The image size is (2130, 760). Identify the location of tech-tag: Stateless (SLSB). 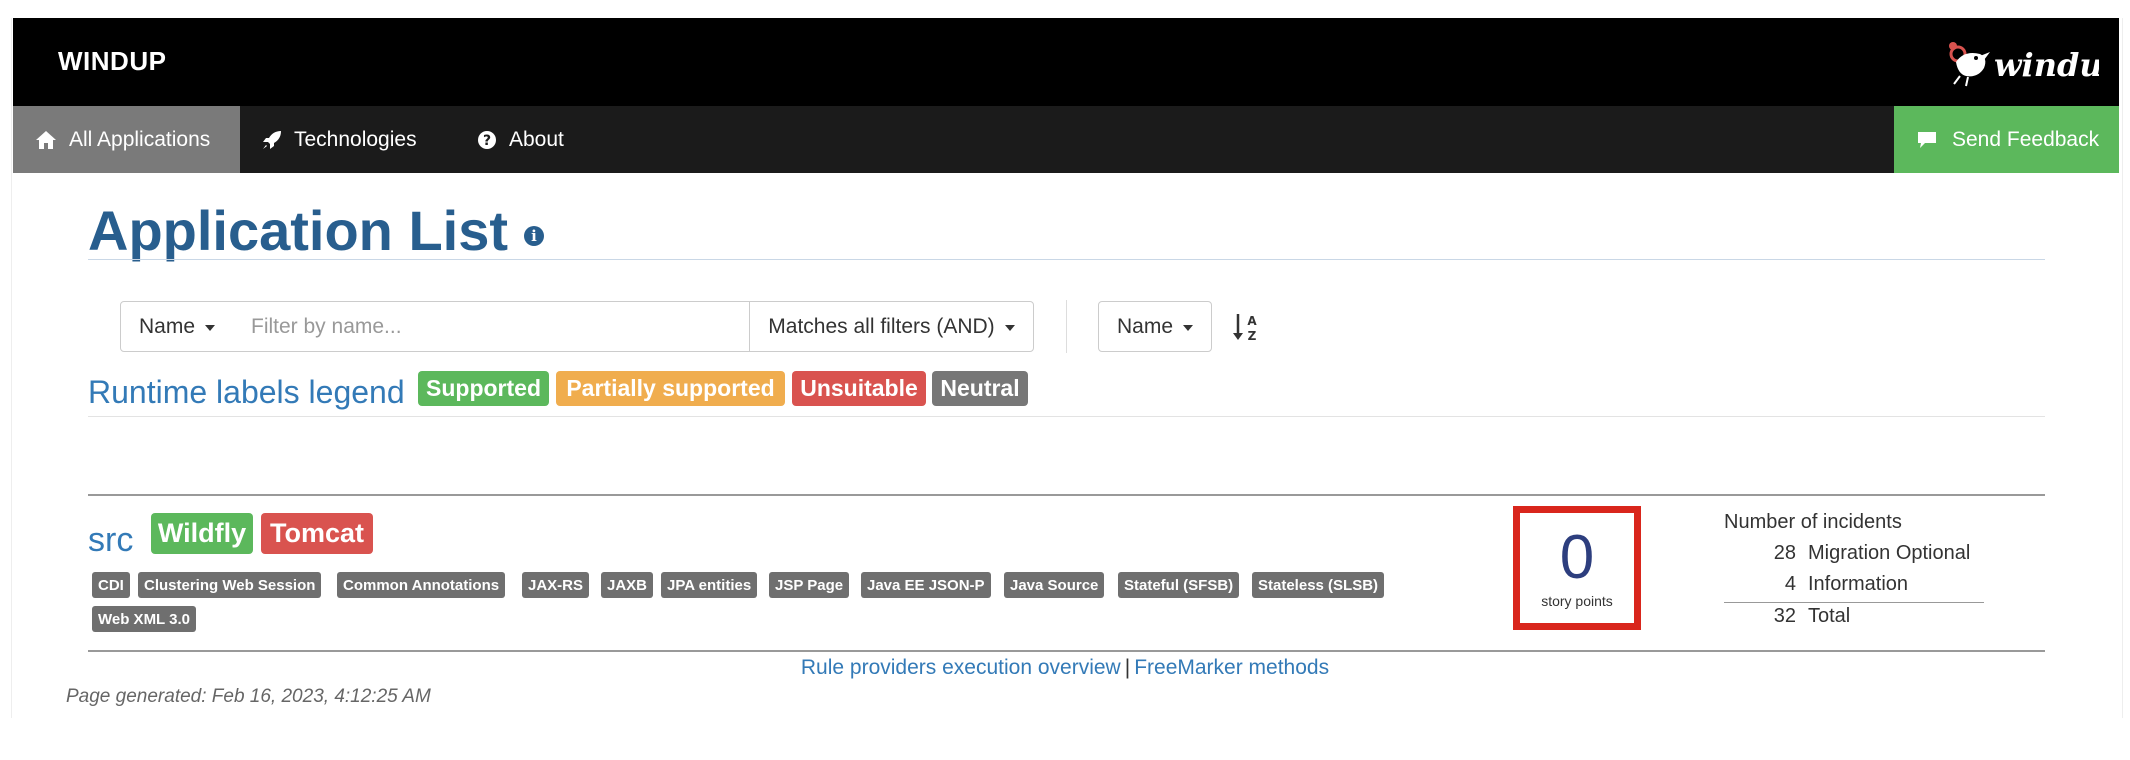
(1318, 585).